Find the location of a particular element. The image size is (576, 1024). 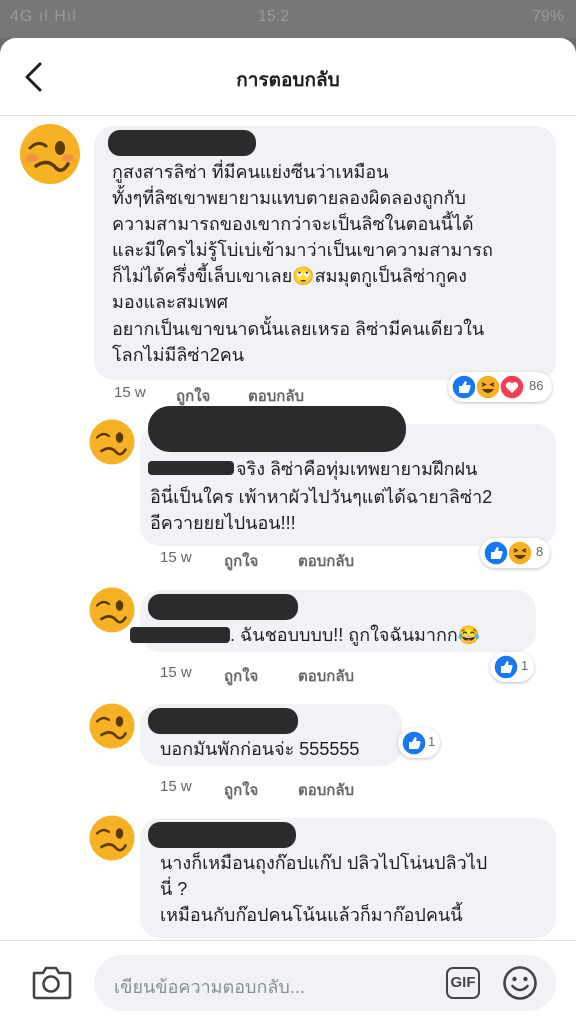

status-bar: 4G ıl Hıl 15:2 79% is located at coordinates (288, 19).